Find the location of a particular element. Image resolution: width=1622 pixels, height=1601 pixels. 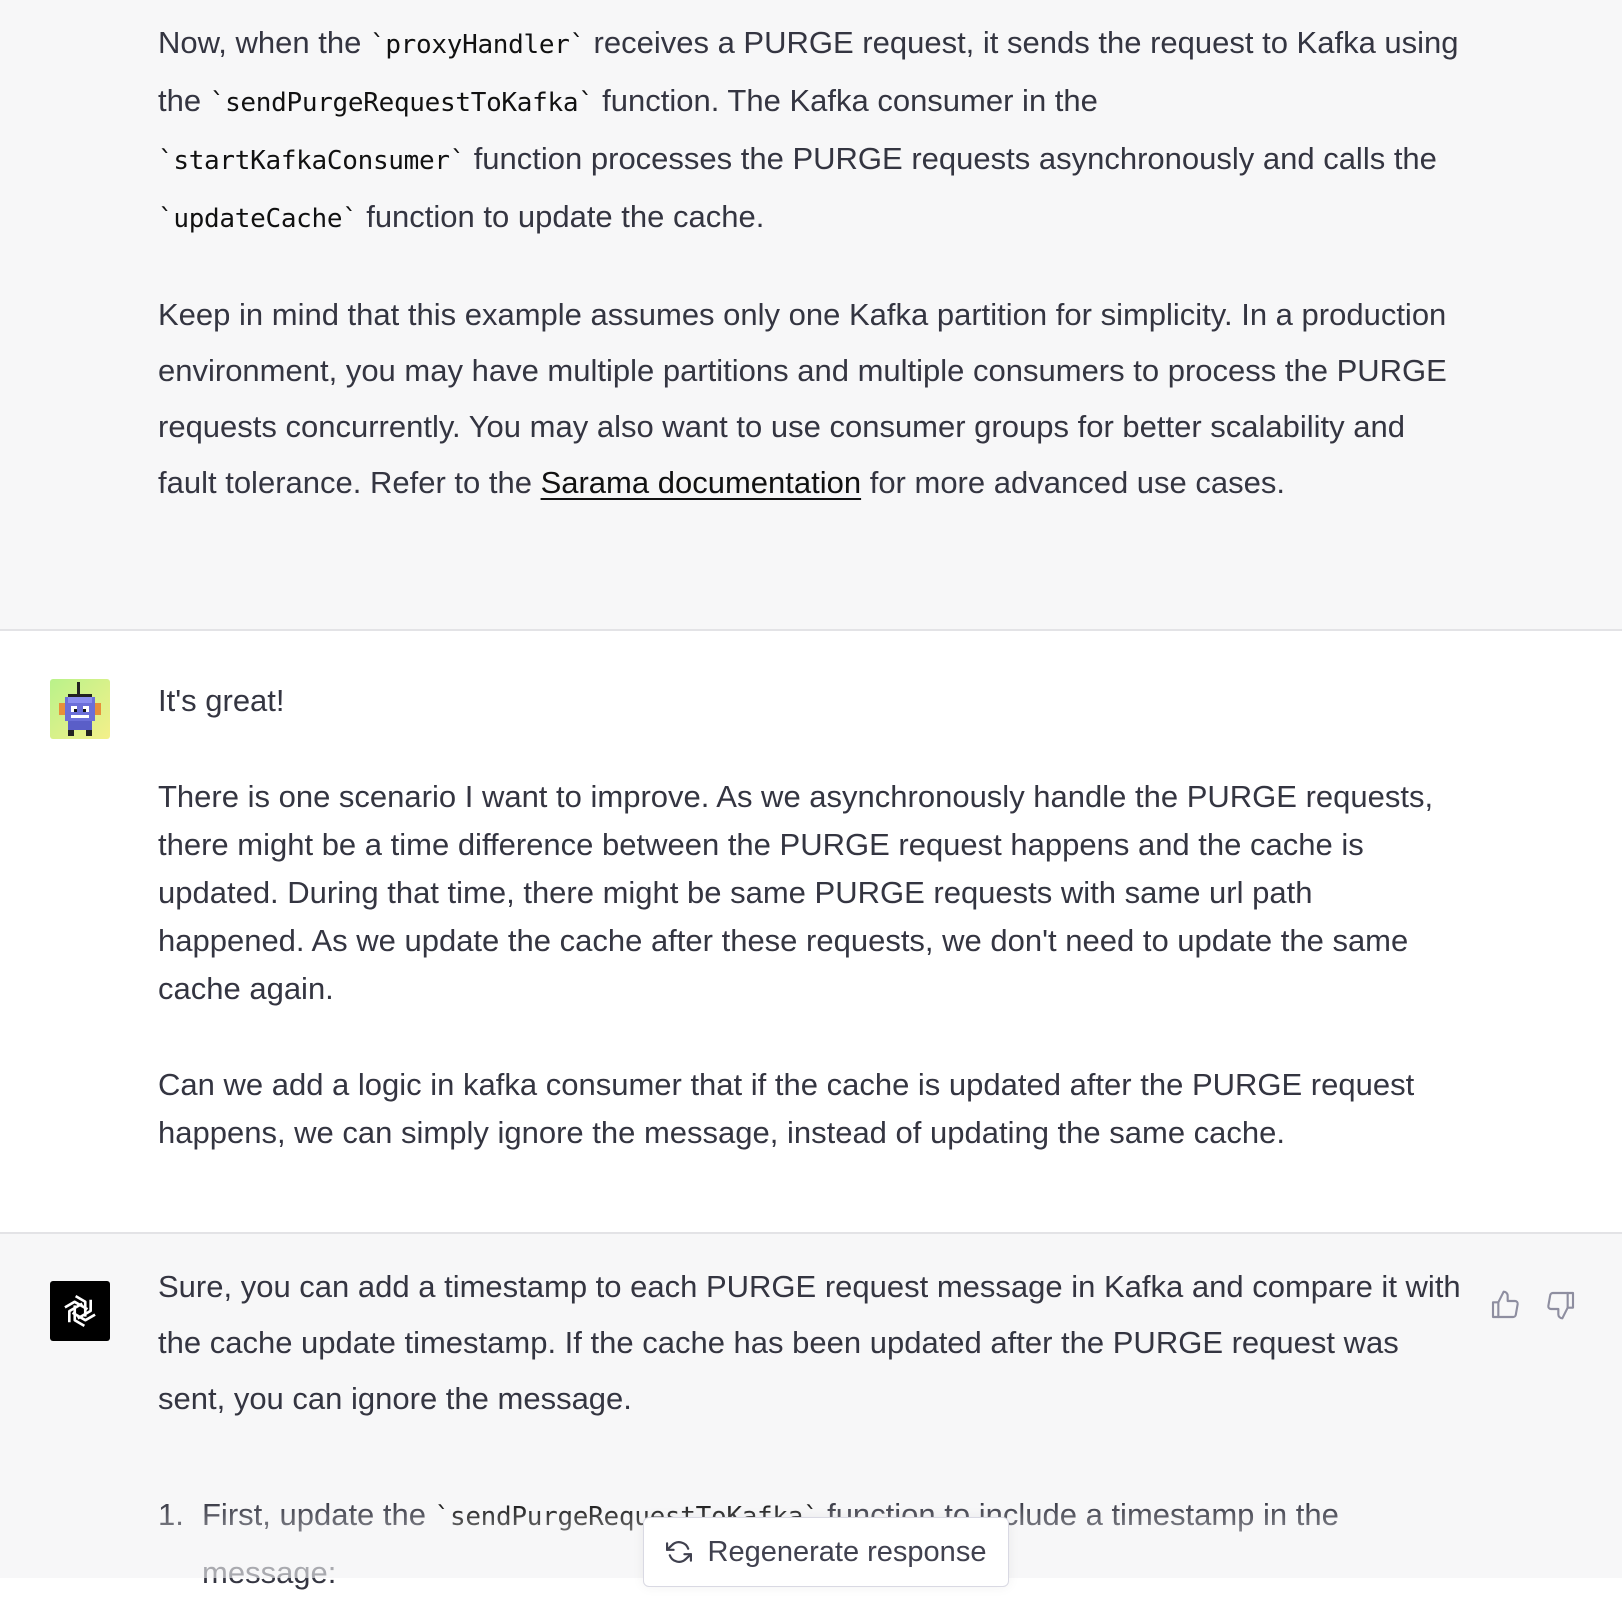

feedback-buttons is located at coordinates (1533, 1305).